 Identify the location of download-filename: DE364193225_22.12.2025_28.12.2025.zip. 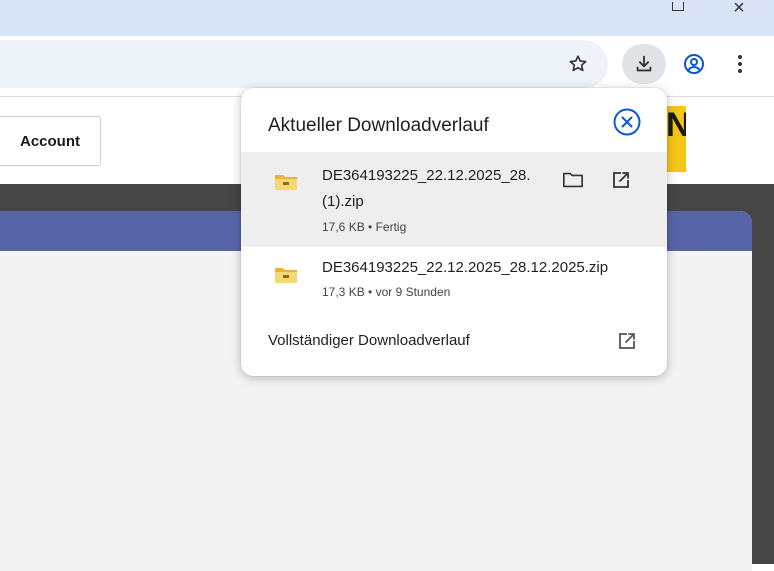
(465, 267).